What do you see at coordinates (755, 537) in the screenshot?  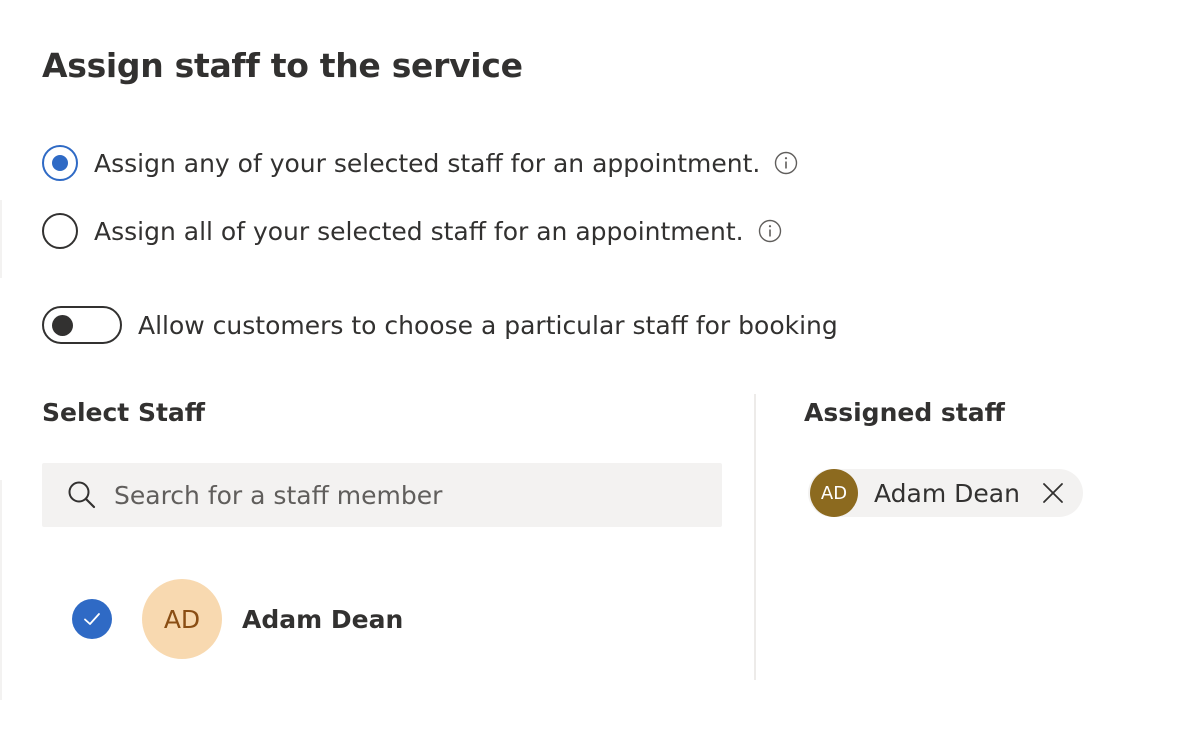 I see `column-divider` at bounding box center [755, 537].